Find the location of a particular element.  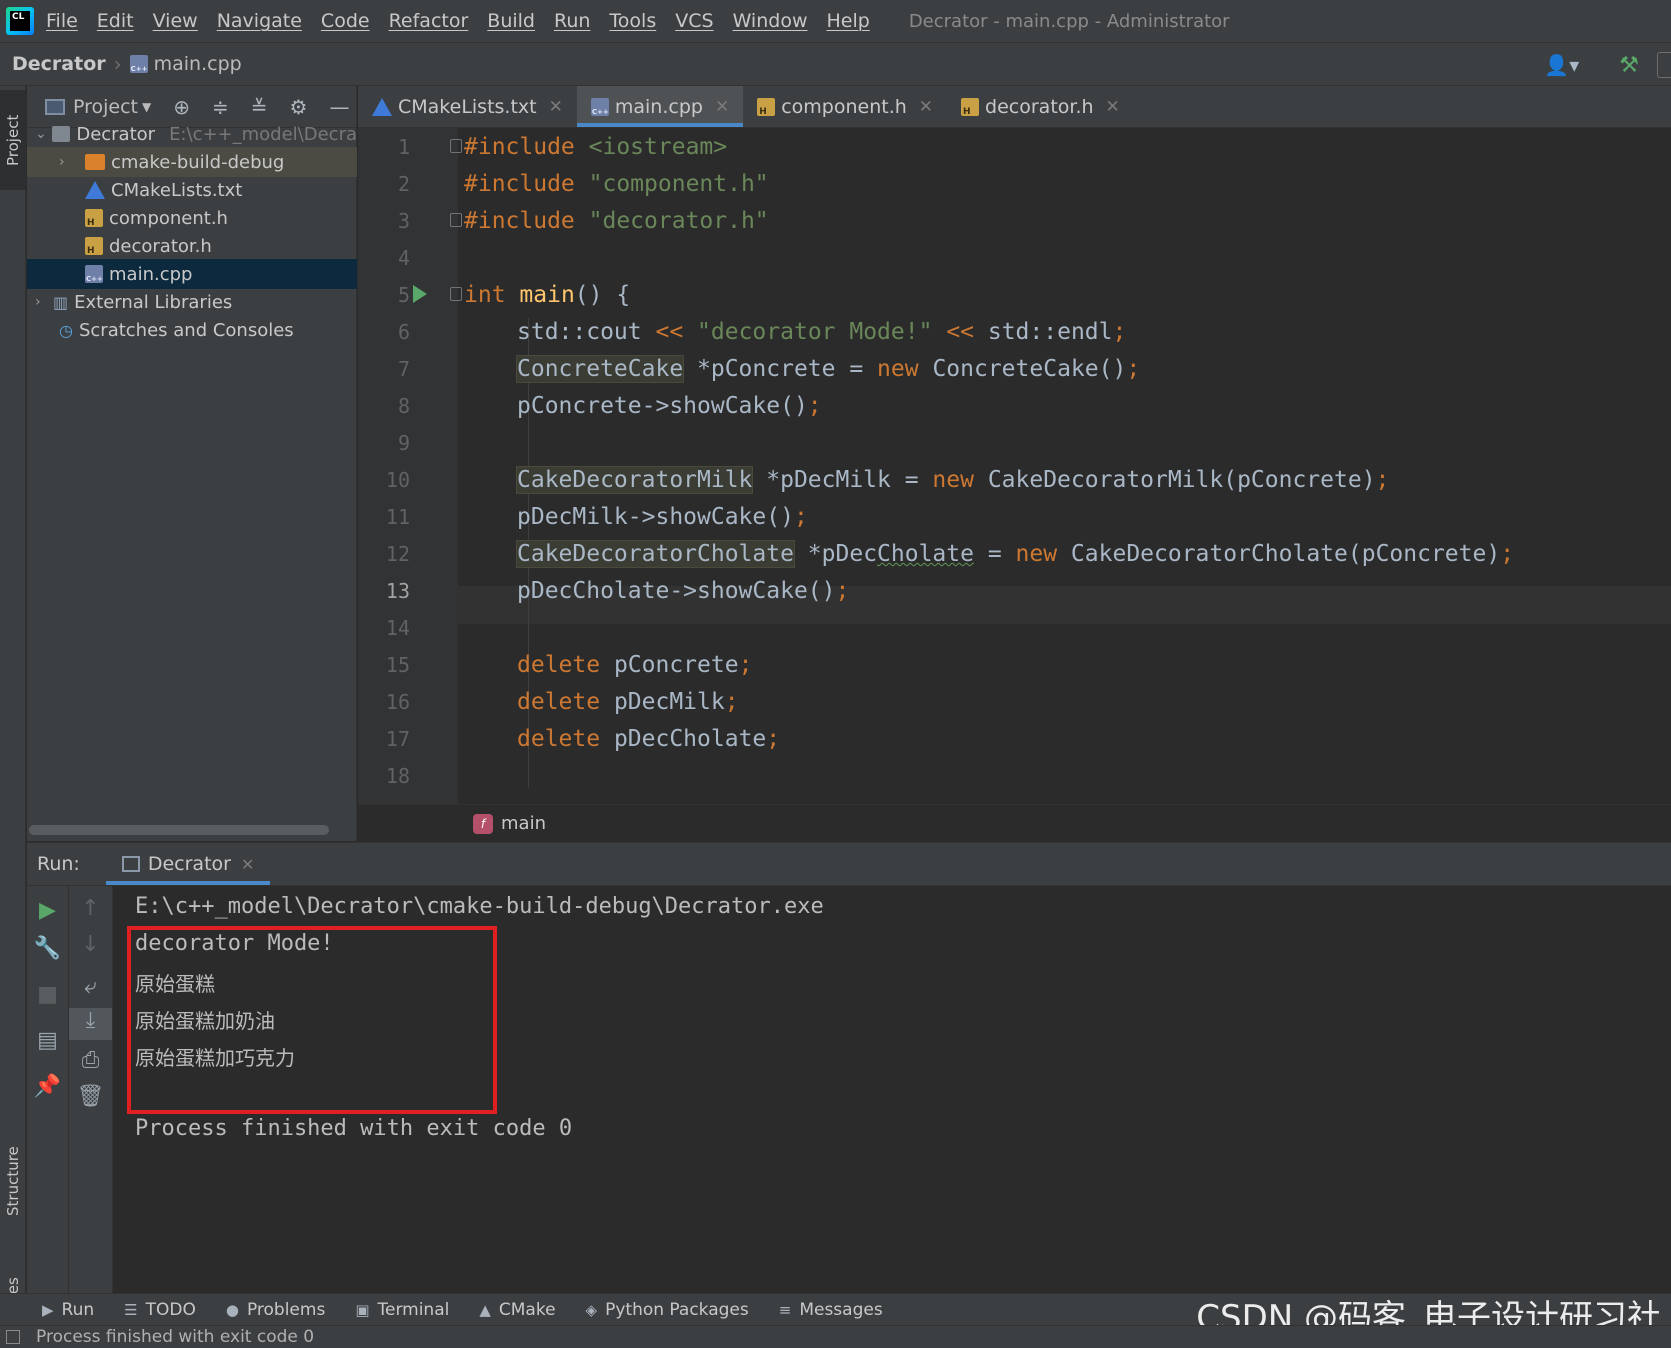

expand-all-icon: ≑ is located at coordinates (220, 107).